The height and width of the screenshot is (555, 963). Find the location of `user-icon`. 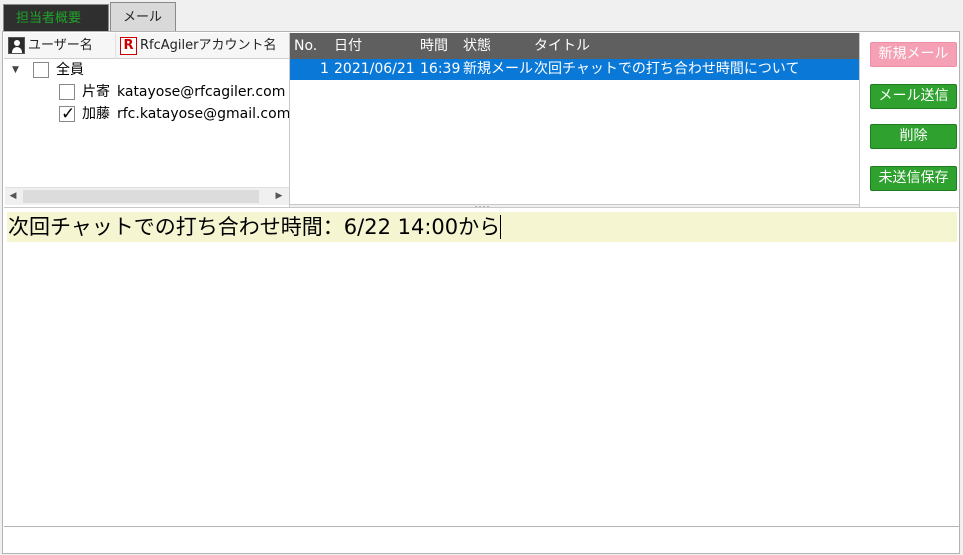

user-icon is located at coordinates (16, 45).